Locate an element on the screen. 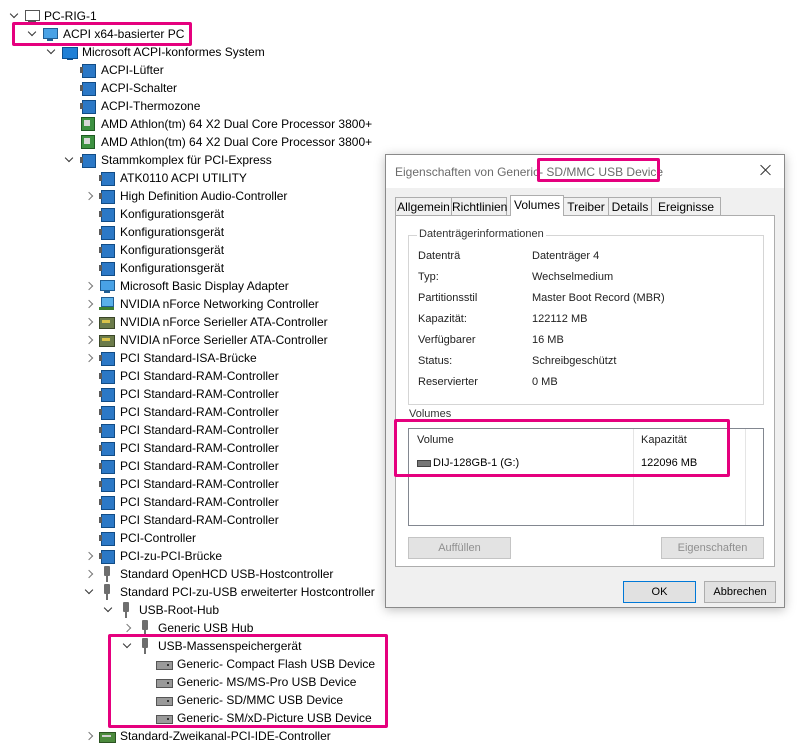 This screenshot has height=748, width=804. display-adapter-icon is located at coordinates (107, 286).